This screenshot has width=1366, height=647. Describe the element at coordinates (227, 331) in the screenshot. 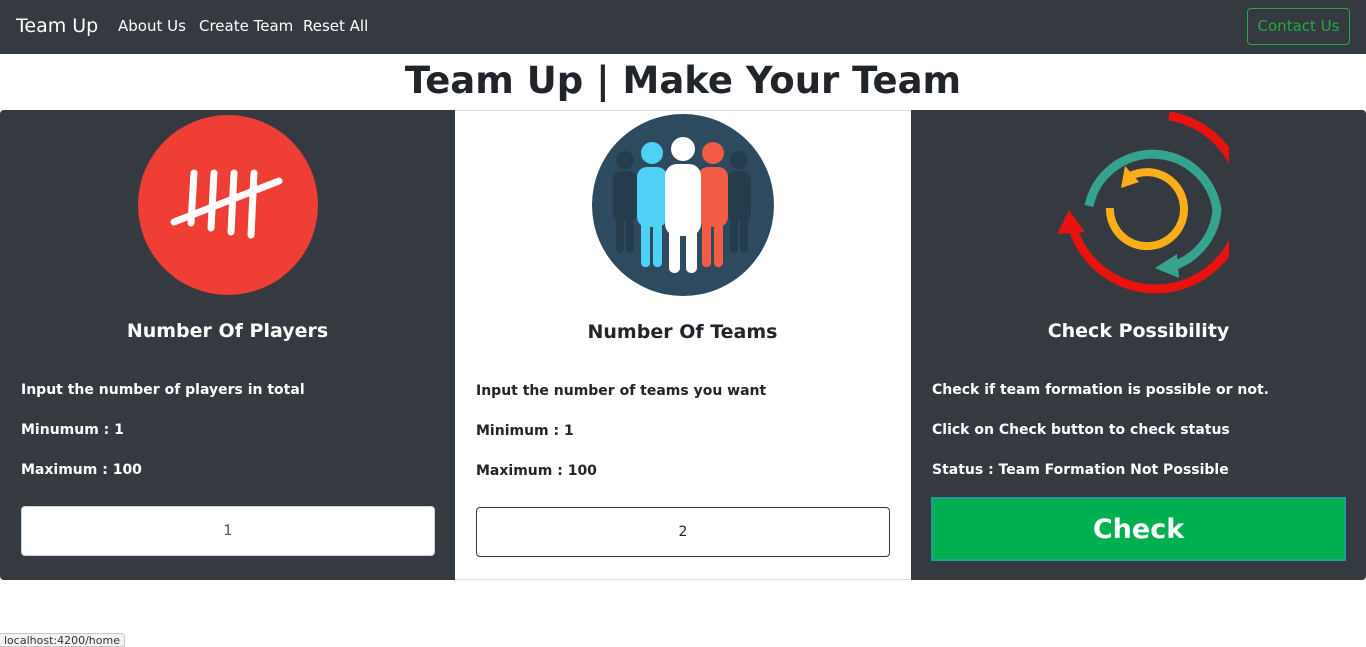

I see `players-card-title: Number Of Players` at that location.